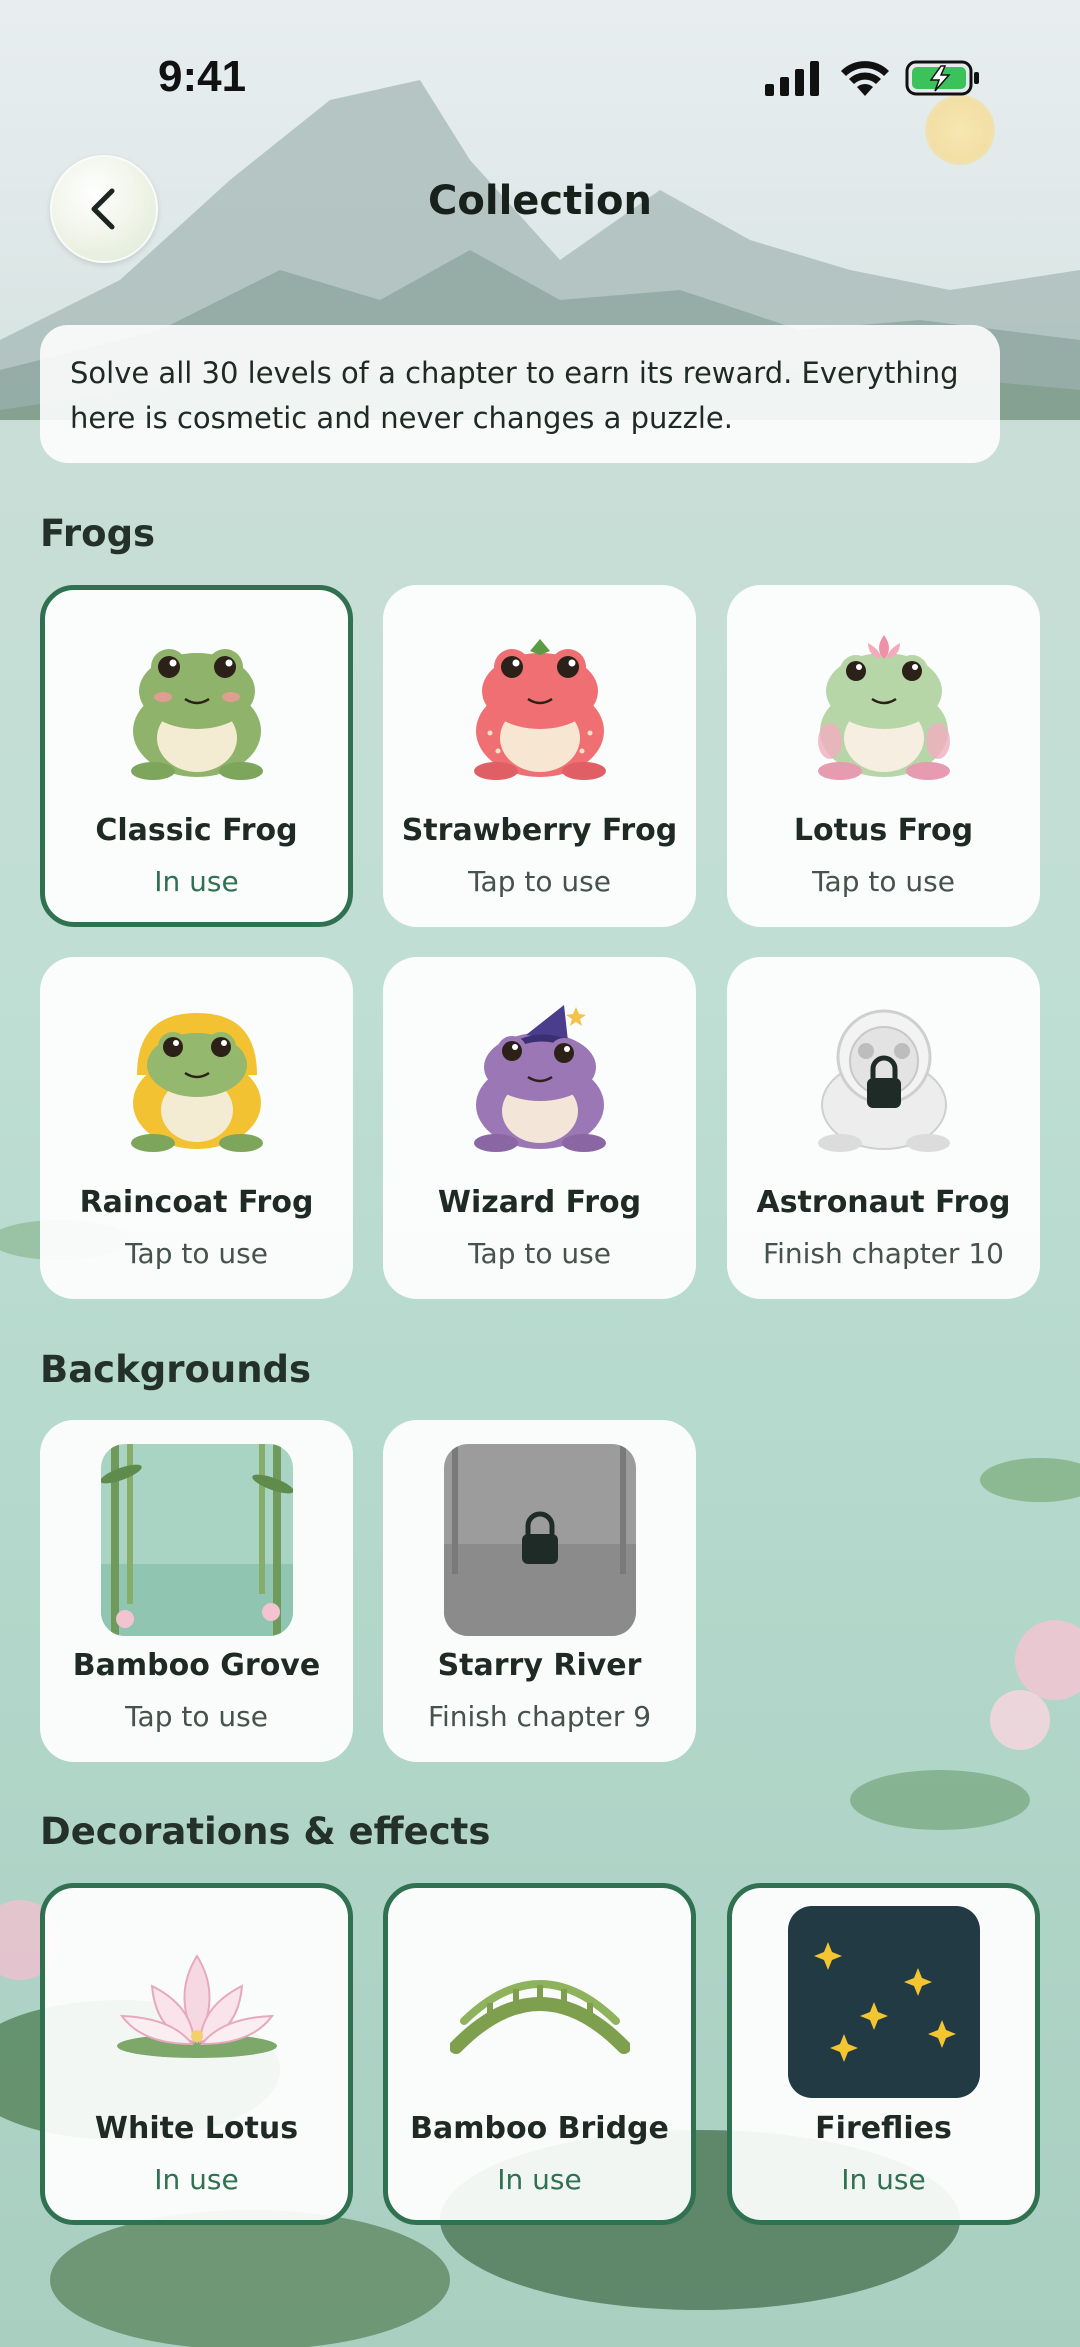 This screenshot has width=1080, height=2347. I want to click on frog-card-classic: Classic Frog In use, so click(196, 756).